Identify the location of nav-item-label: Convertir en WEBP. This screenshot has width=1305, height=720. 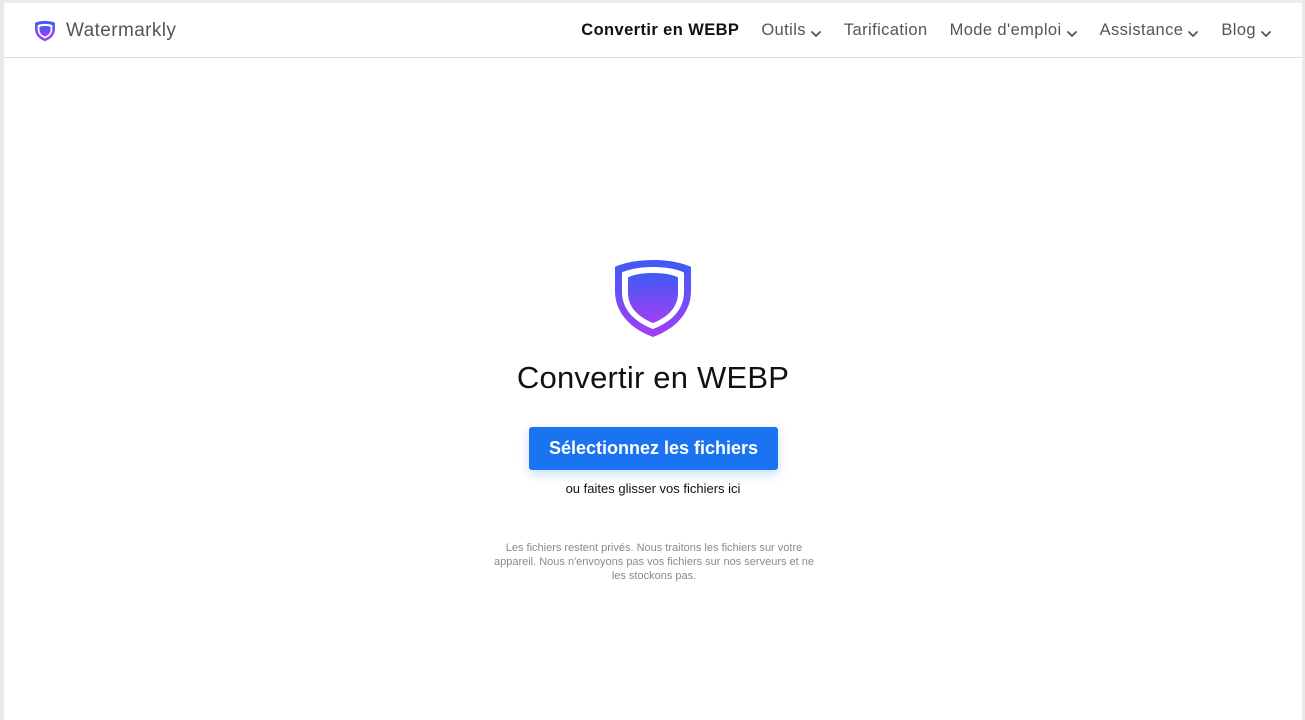
(660, 30).